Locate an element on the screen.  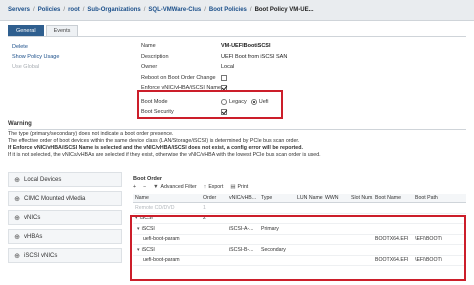
advanced-filter-button: ▼ Advanced Filter is located at coordinates (175, 187).